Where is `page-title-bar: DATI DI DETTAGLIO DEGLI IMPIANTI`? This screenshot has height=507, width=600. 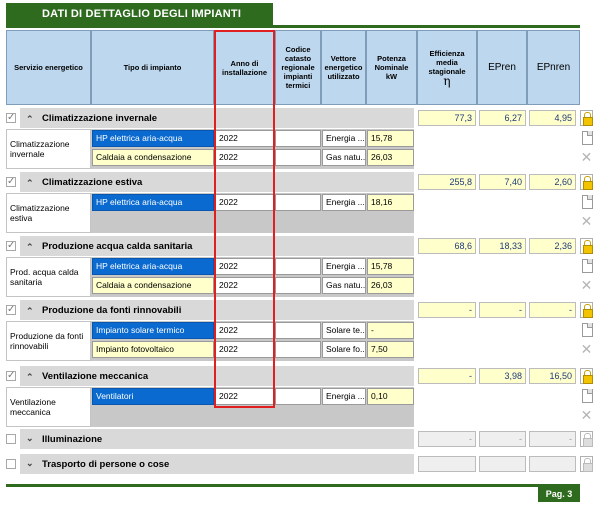
page-title-bar: DATI DI DETTAGLIO DEGLI IMPIANTI is located at coordinates (139, 14).